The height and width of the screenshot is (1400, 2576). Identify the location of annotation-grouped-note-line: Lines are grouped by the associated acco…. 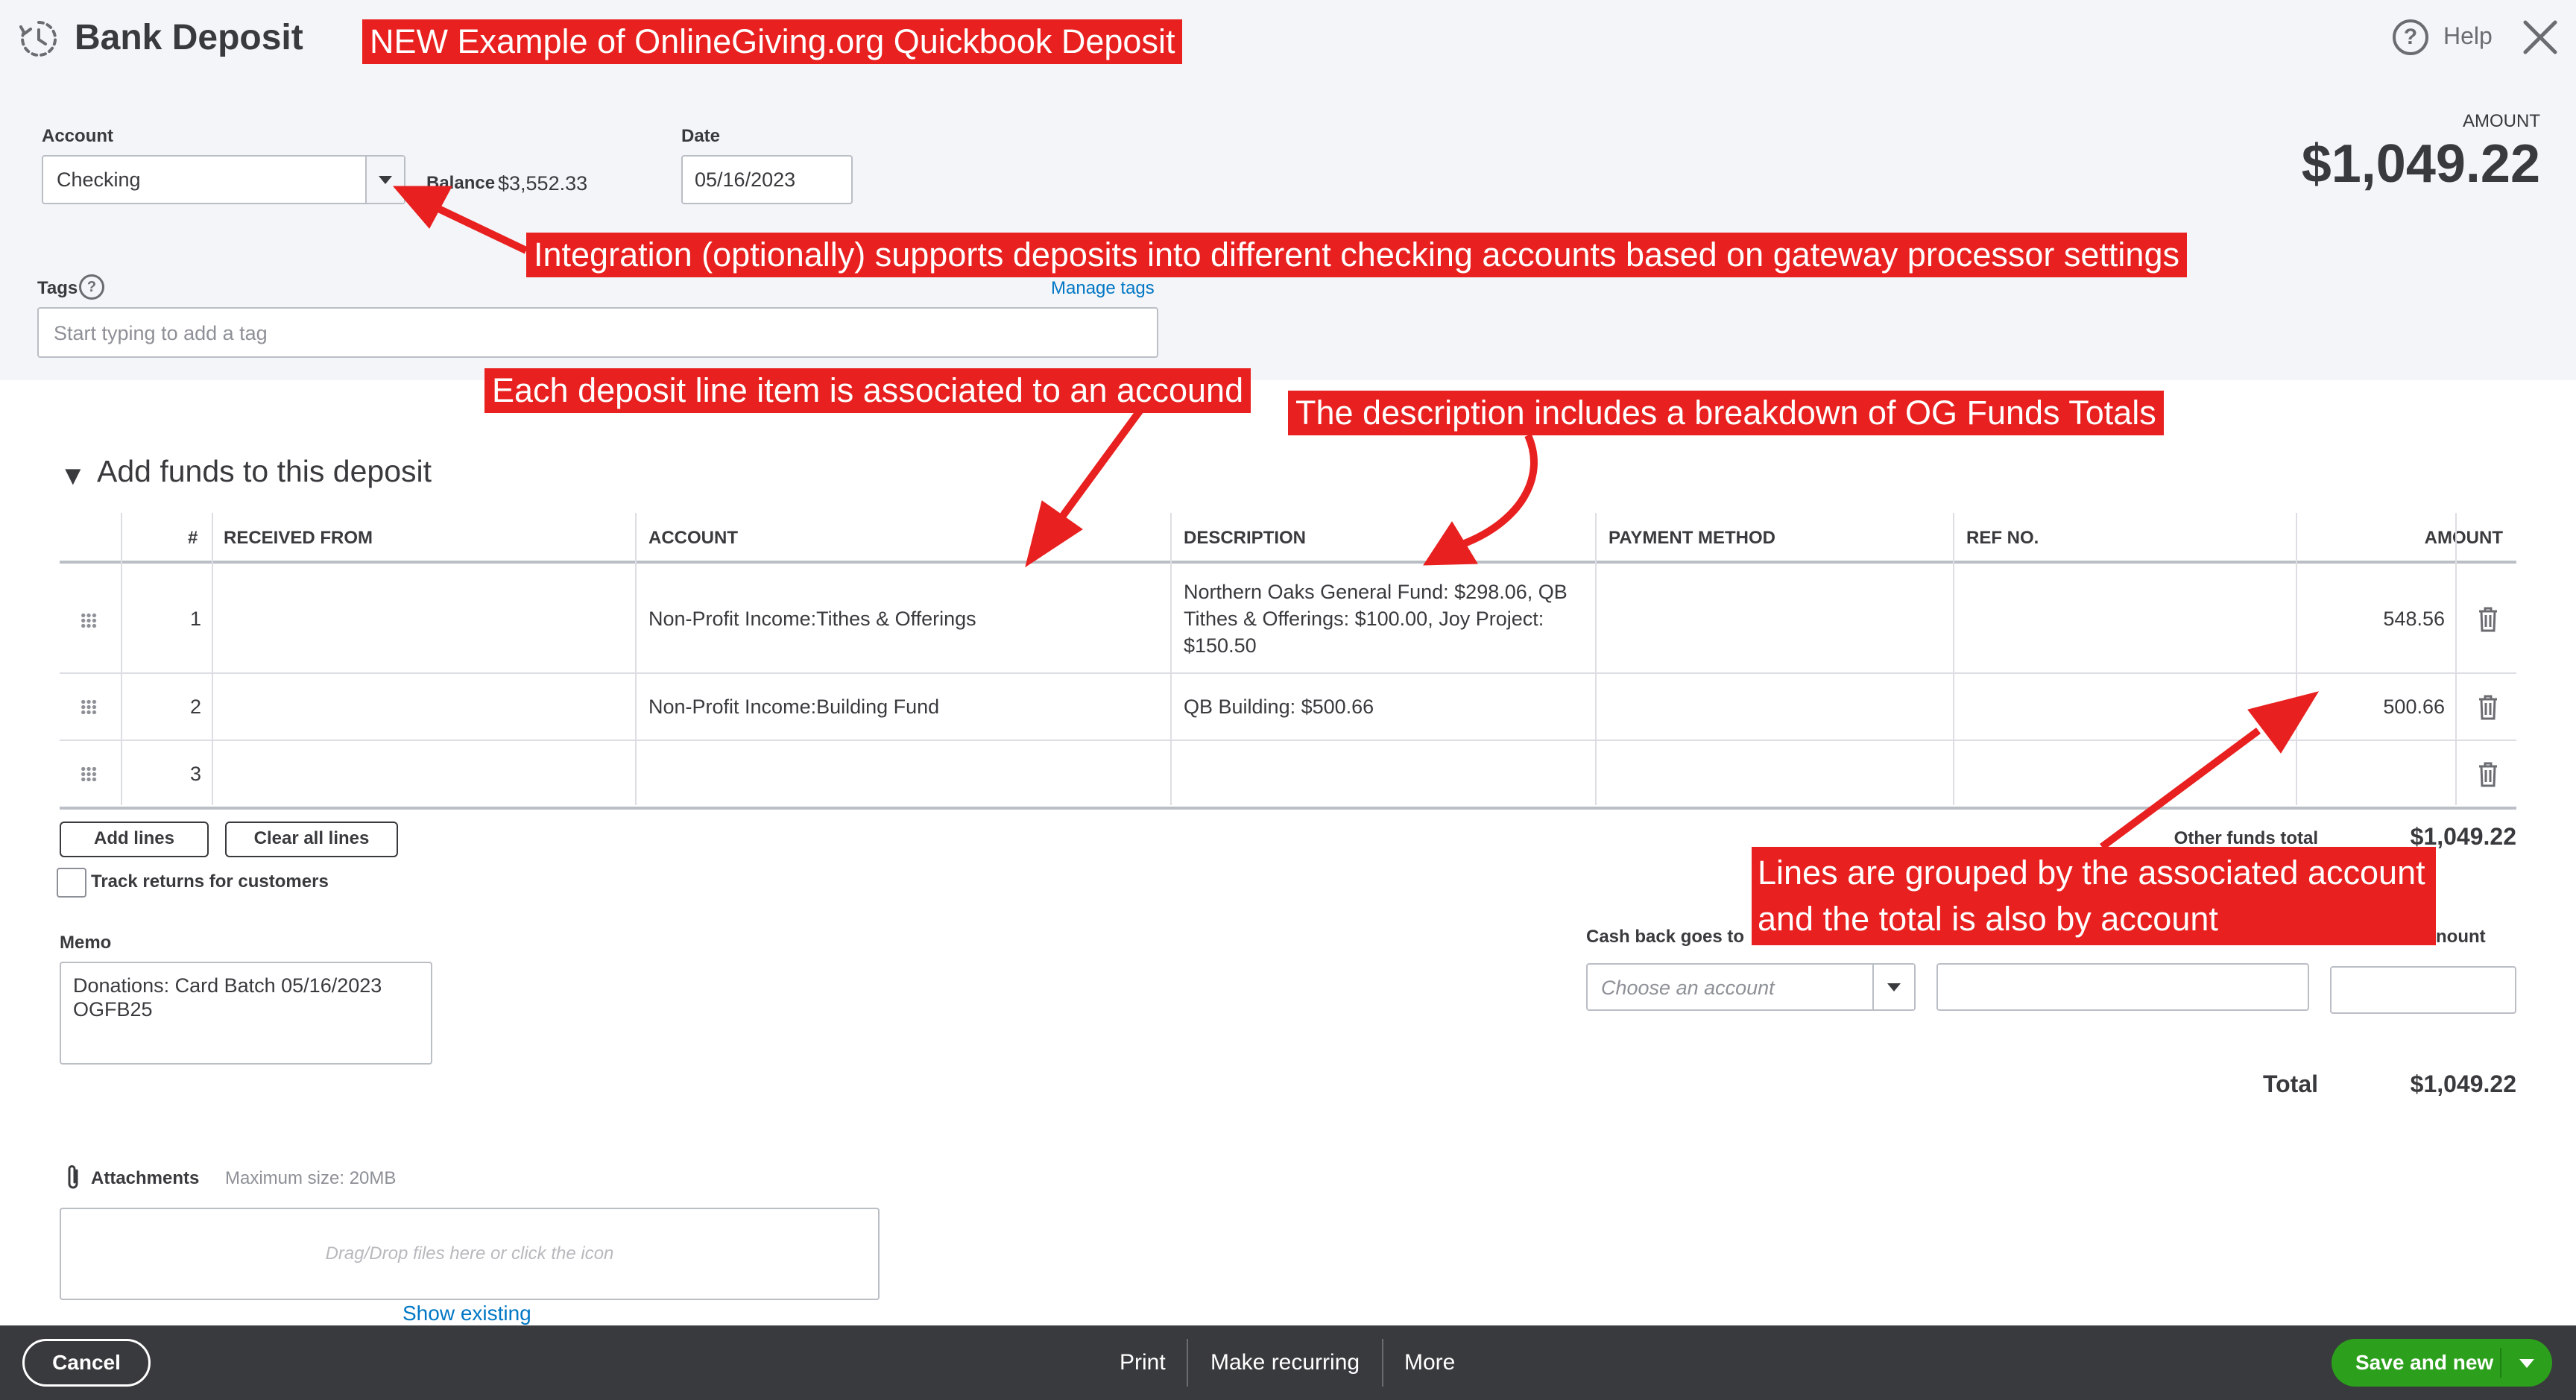
(2091, 873).